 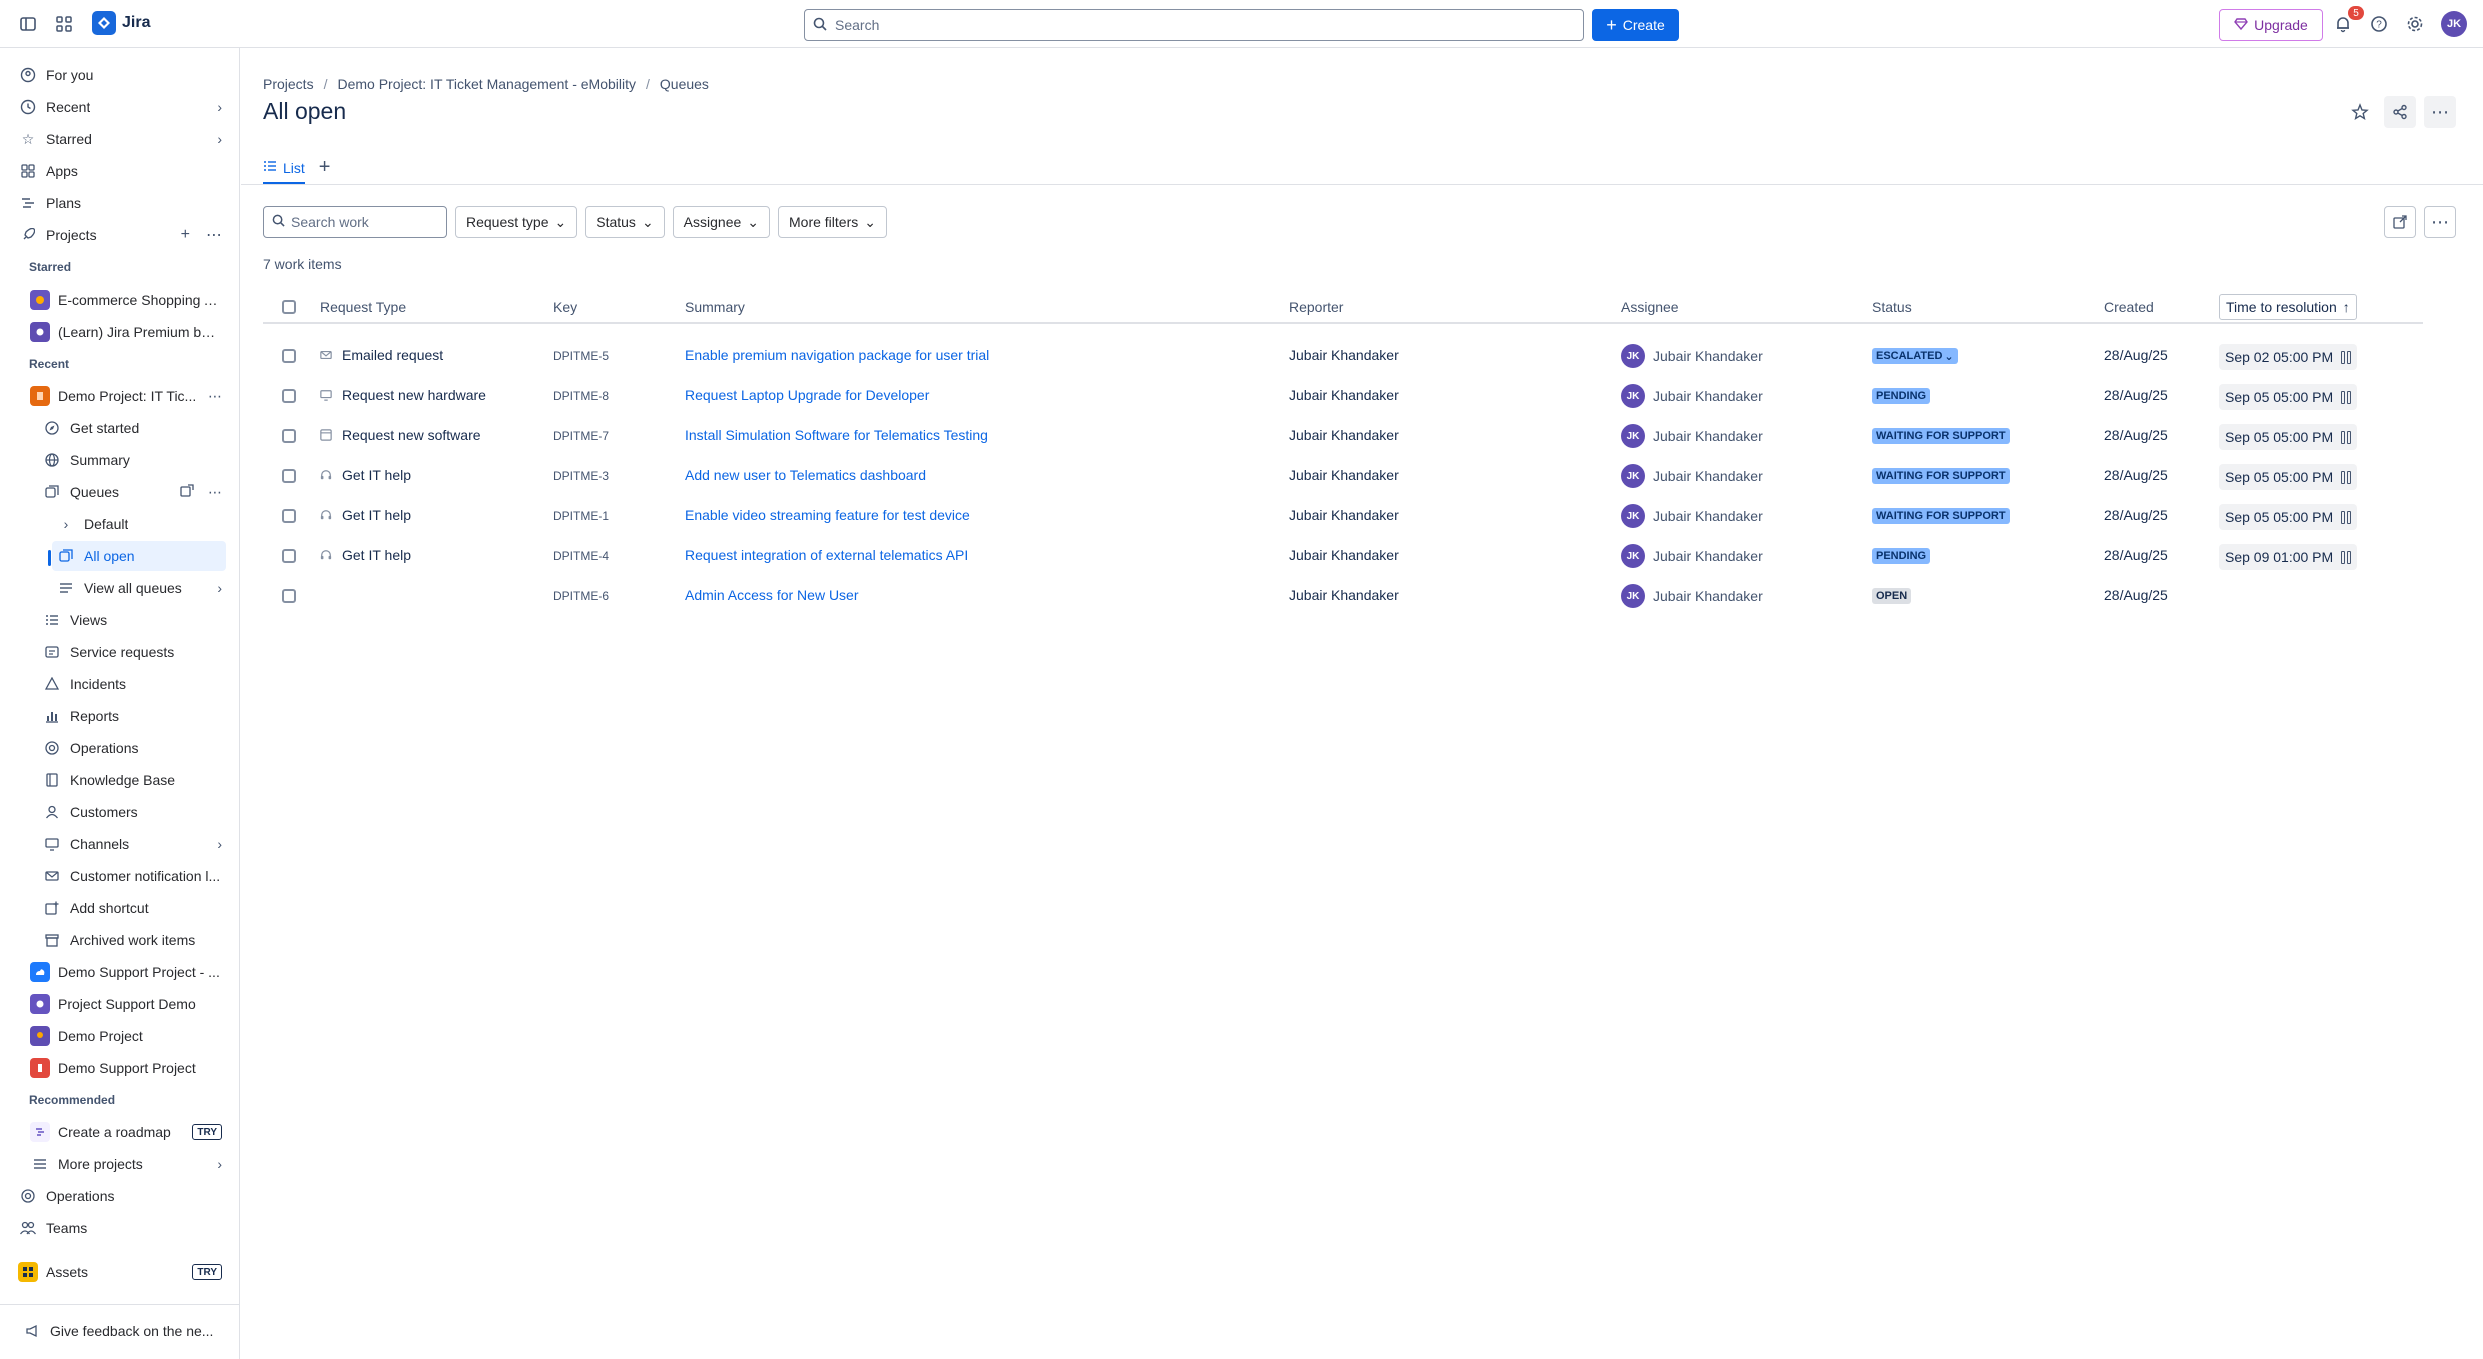 What do you see at coordinates (136, 23) in the screenshot?
I see `app-name: Jira` at bounding box center [136, 23].